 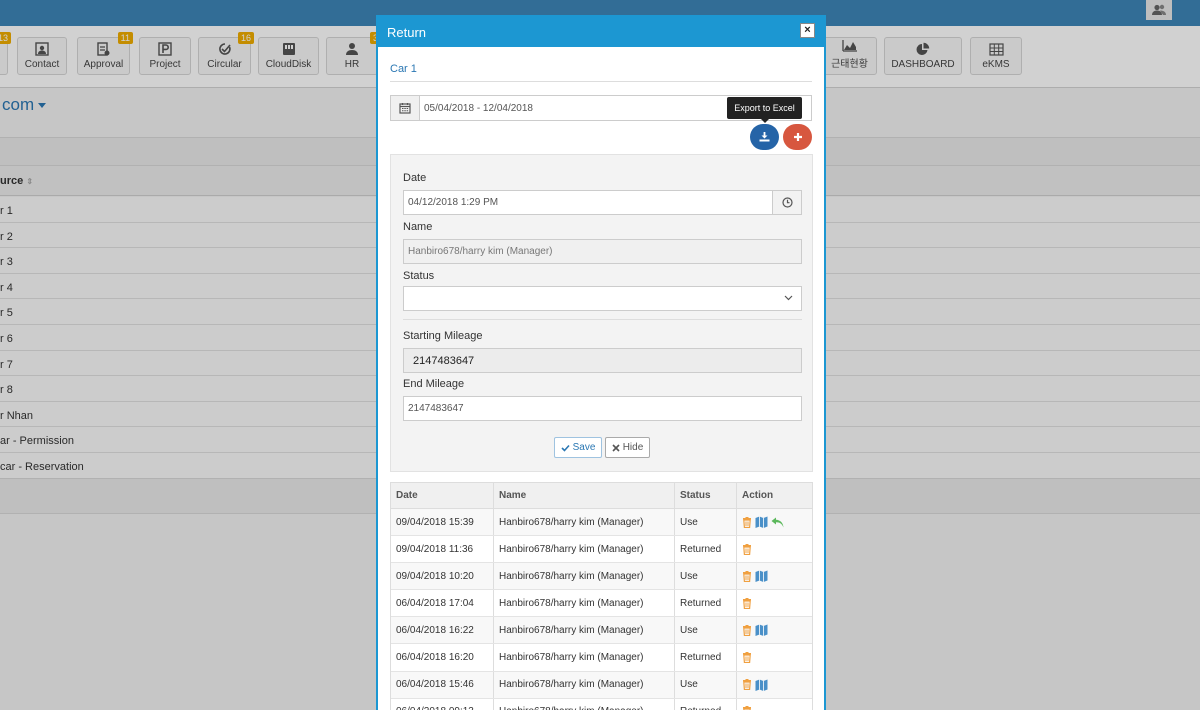 I want to click on export-excel-button, so click(x=764, y=137).